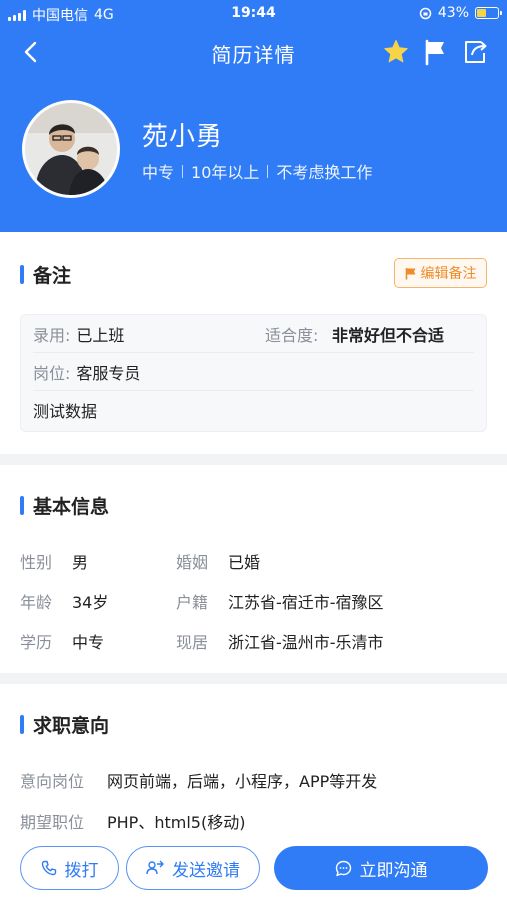 This screenshot has height=900, width=507. Describe the element at coordinates (158, 172) in the screenshot. I see `education-text: 中专` at that location.